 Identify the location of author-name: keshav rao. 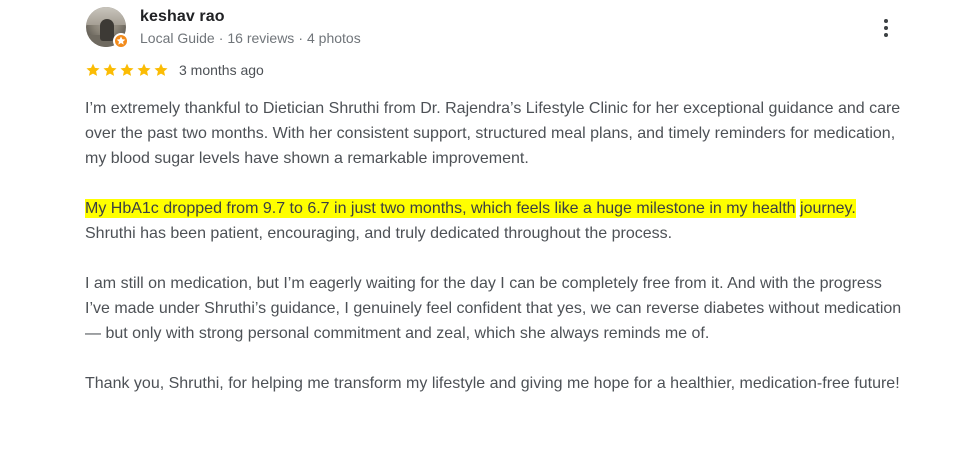
(182, 17).